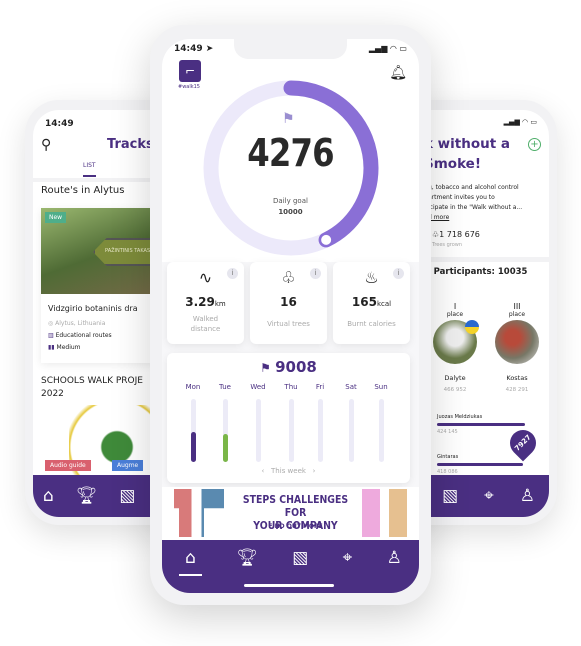 The image size is (581, 646). What do you see at coordinates (452, 164) in the screenshot?
I see `title-line2: Smoke!` at bounding box center [452, 164].